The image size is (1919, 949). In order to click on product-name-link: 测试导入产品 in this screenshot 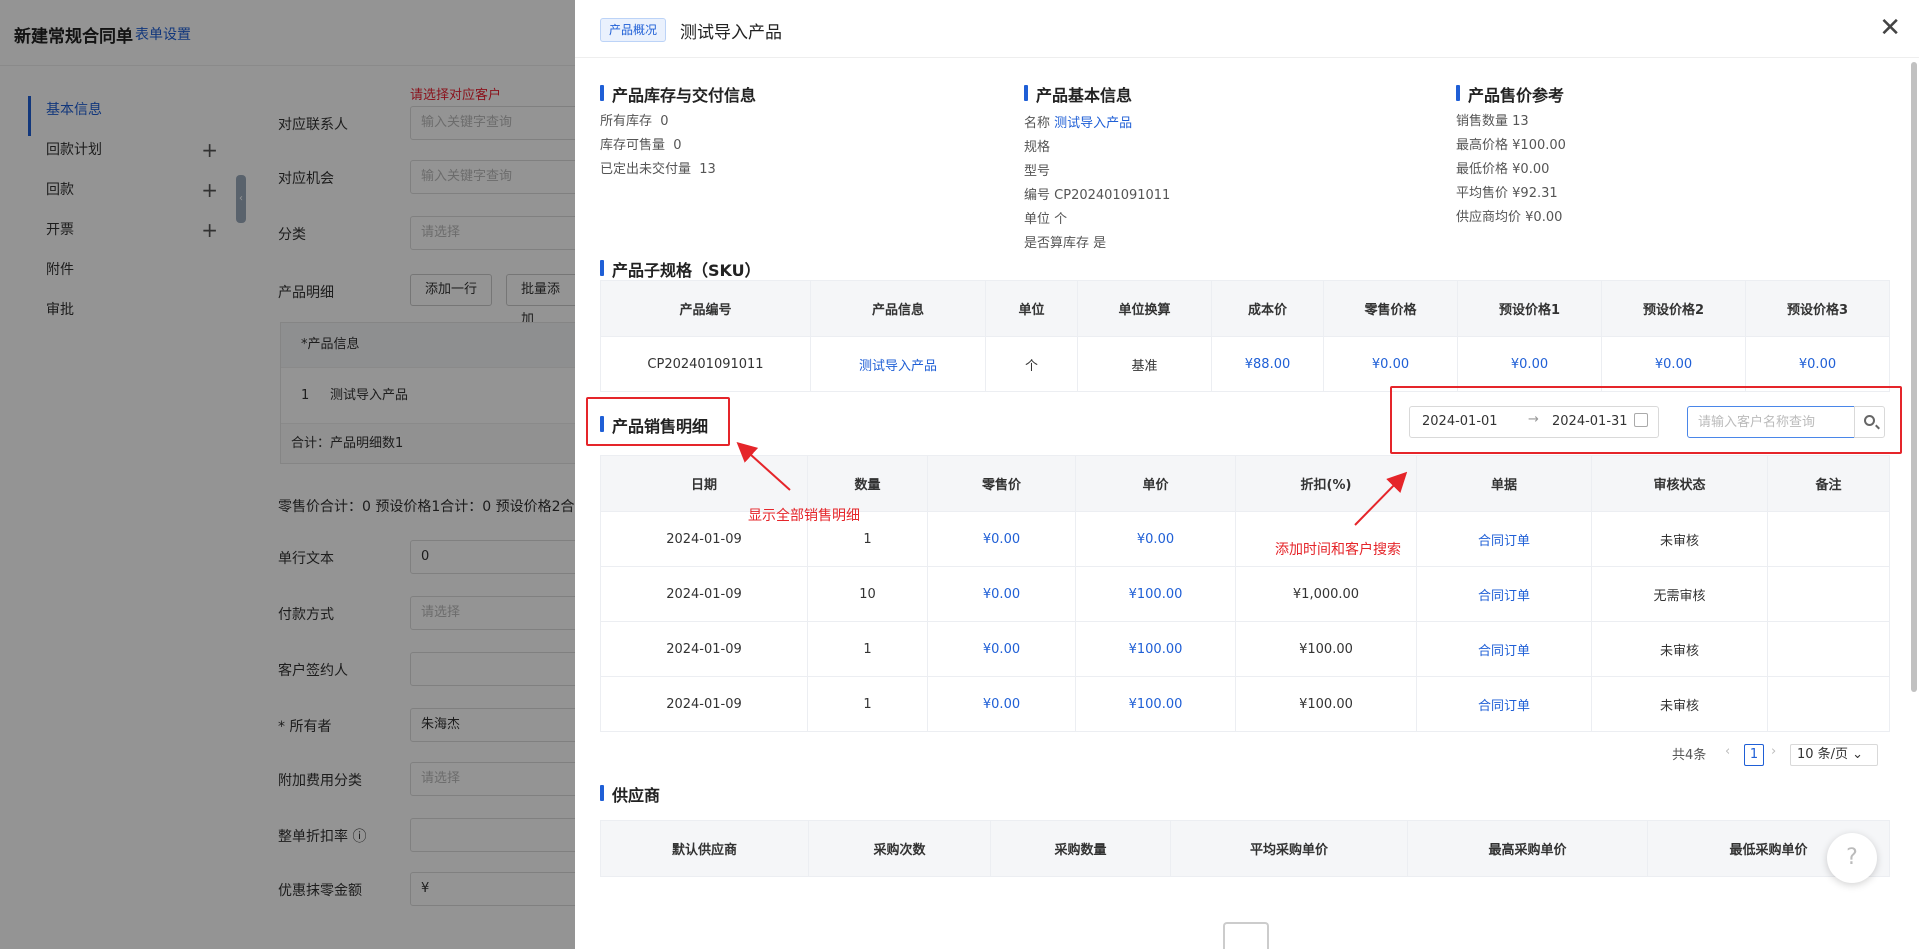, I will do `click(1093, 123)`.